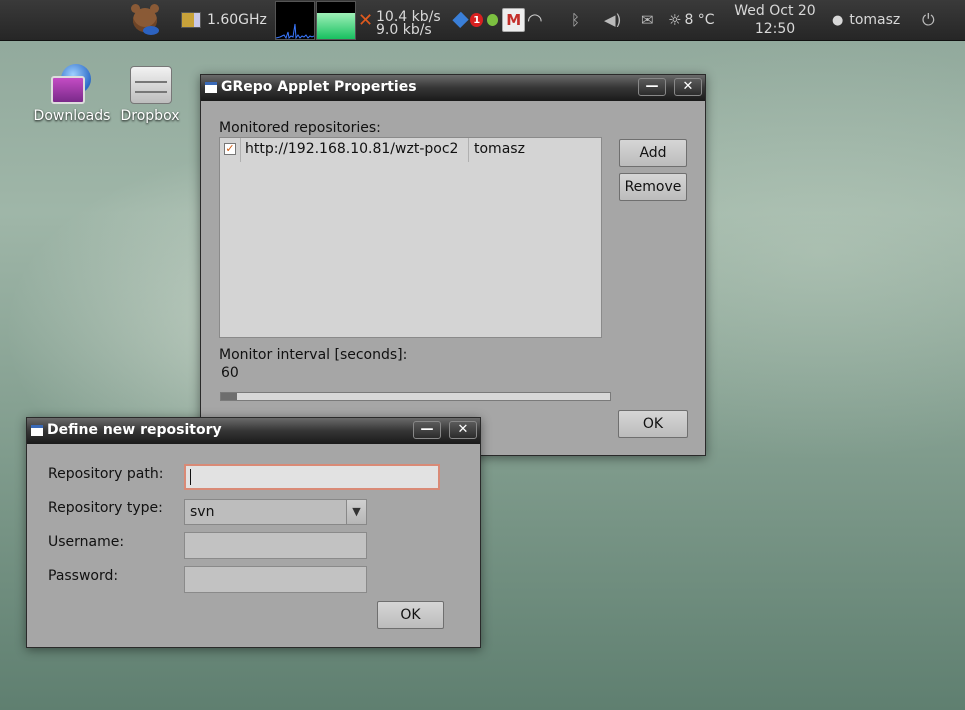 This screenshot has height=710, width=965. Describe the element at coordinates (366, 20) in the screenshot. I see `network-disconnected-icon: ✕` at that location.